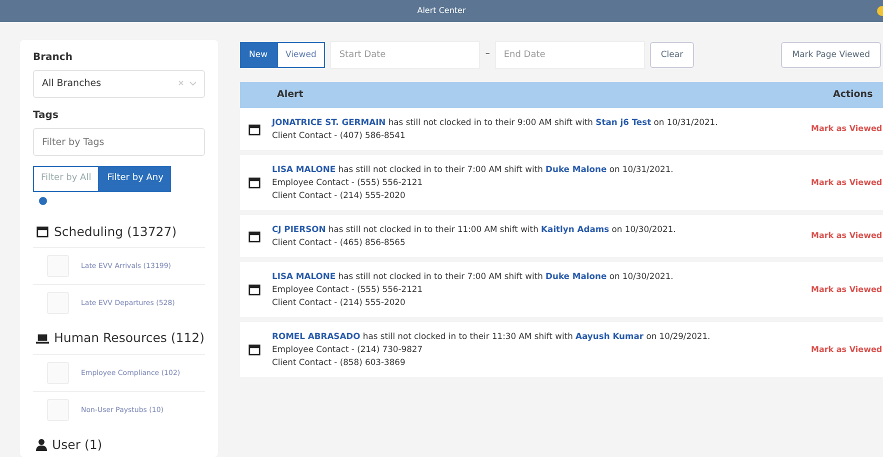 Image resolution: width=883 pixels, height=457 pixels. What do you see at coordinates (339, 243) in the screenshot?
I see `contact-text: Client Contact - (465) 856-8565` at bounding box center [339, 243].